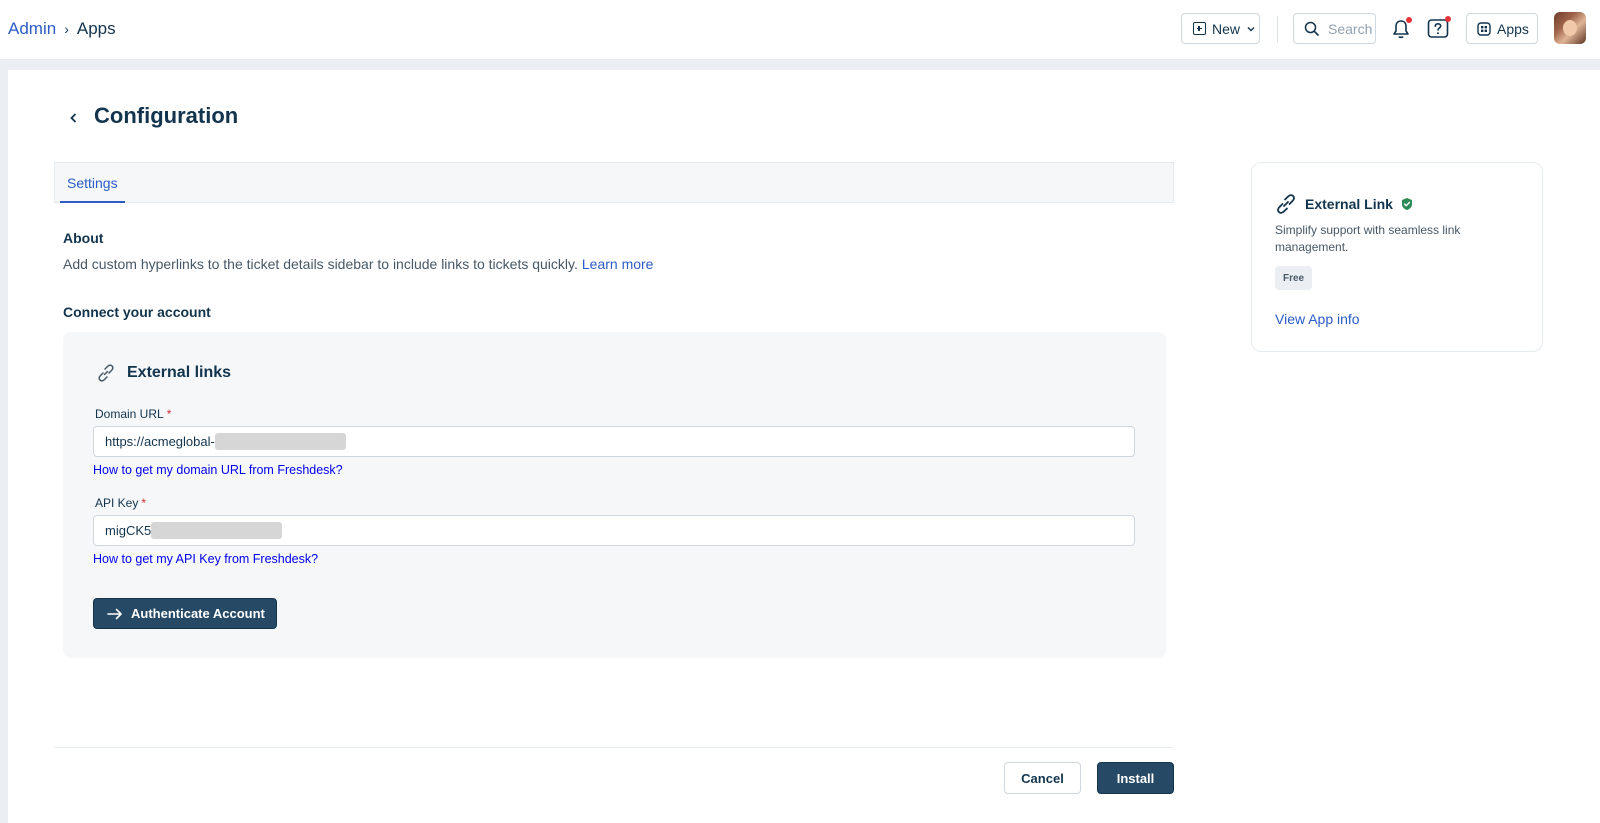 This screenshot has height=823, width=1600. Describe the element at coordinates (160, 441) in the screenshot. I see `domain-url-value: https://acmeglobal-` at that location.